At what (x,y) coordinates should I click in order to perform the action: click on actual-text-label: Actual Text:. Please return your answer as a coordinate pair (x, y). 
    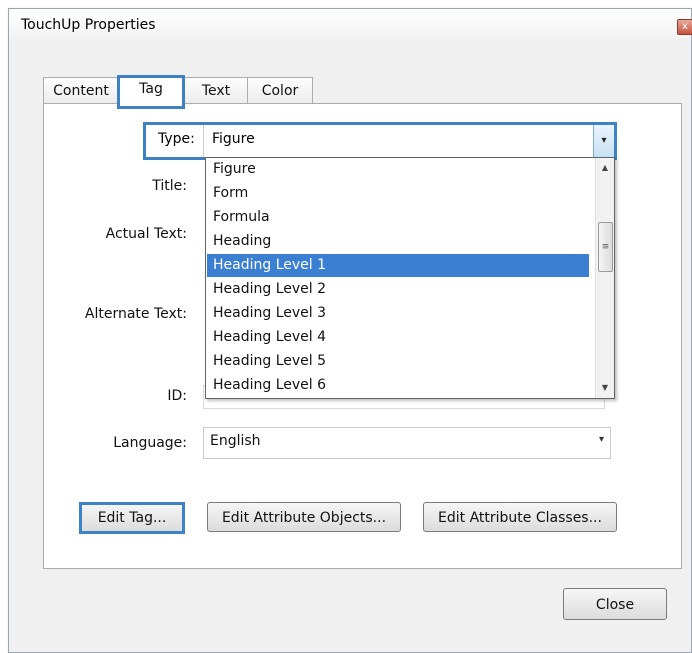
    Looking at the image, I should click on (146, 234).